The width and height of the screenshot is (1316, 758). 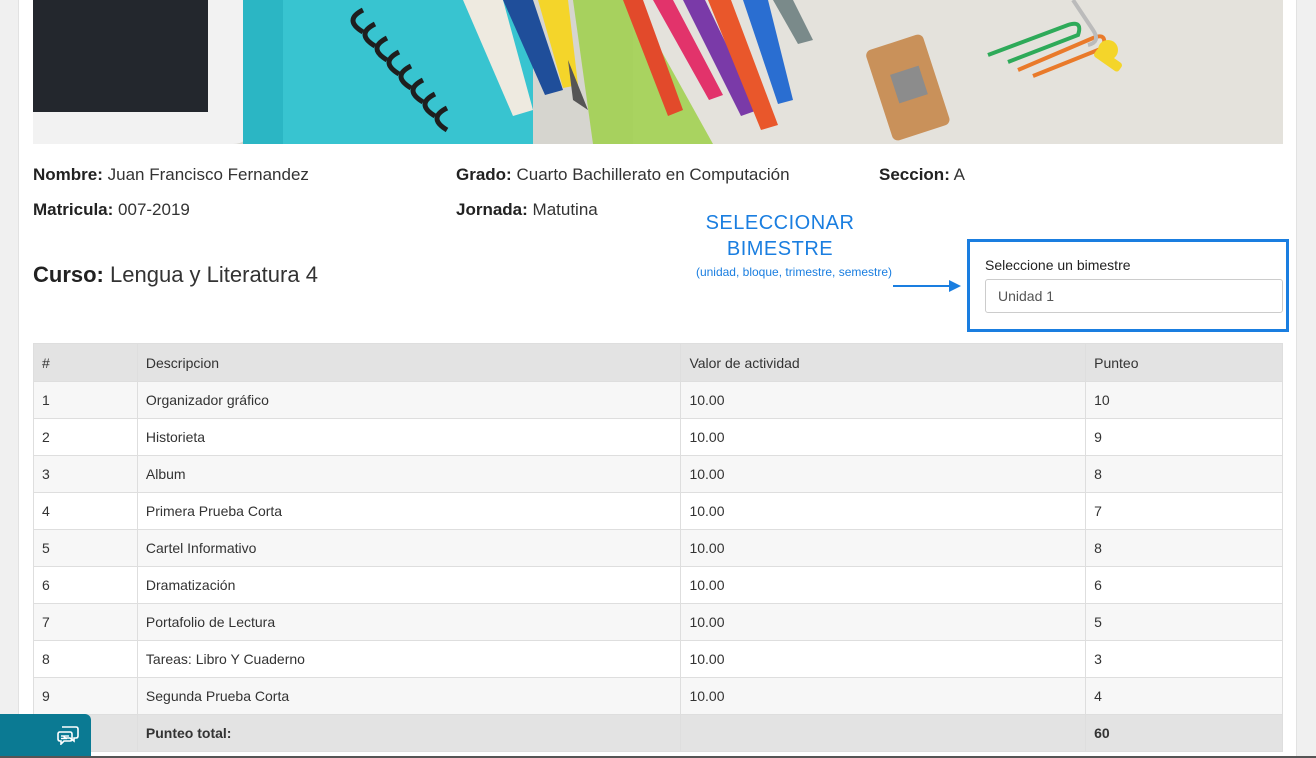 What do you see at coordinates (1184, 696) in the screenshot?
I see `cell-score: 4` at bounding box center [1184, 696].